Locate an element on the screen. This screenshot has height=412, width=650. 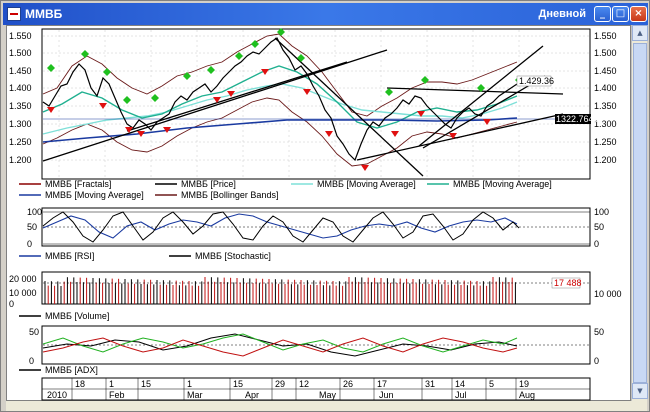
price-tick-right: 1.200 is located at coordinates (605, 160).